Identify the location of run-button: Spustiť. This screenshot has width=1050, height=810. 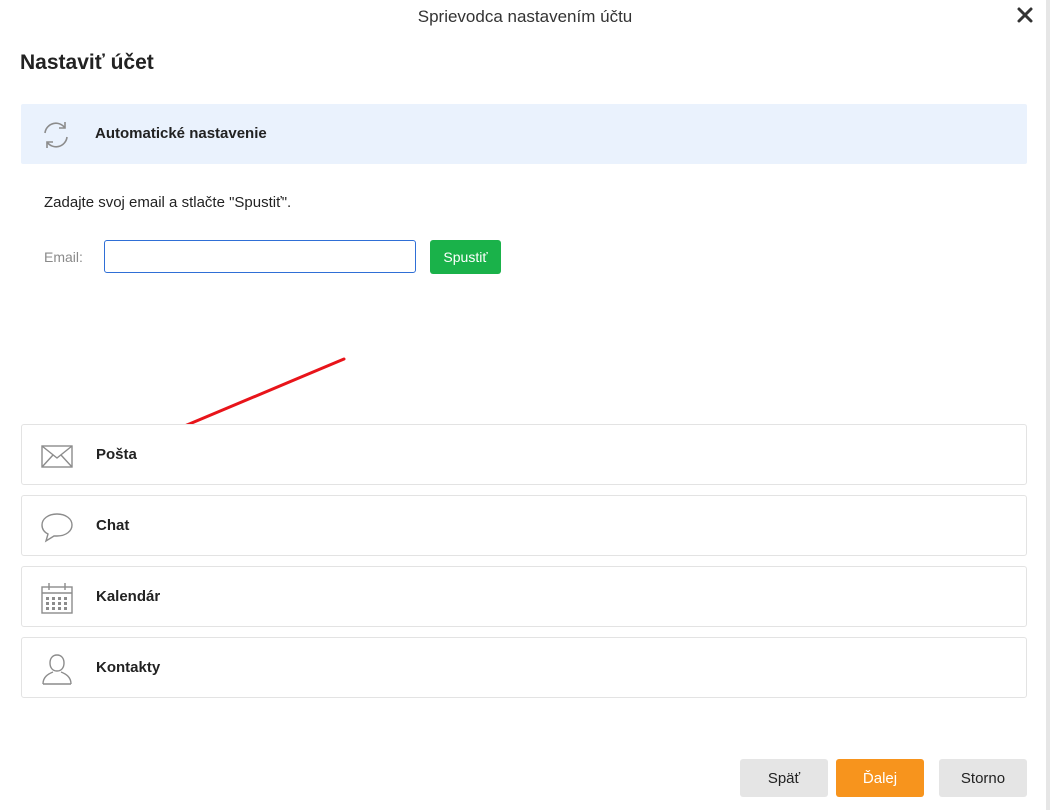
(465, 257).